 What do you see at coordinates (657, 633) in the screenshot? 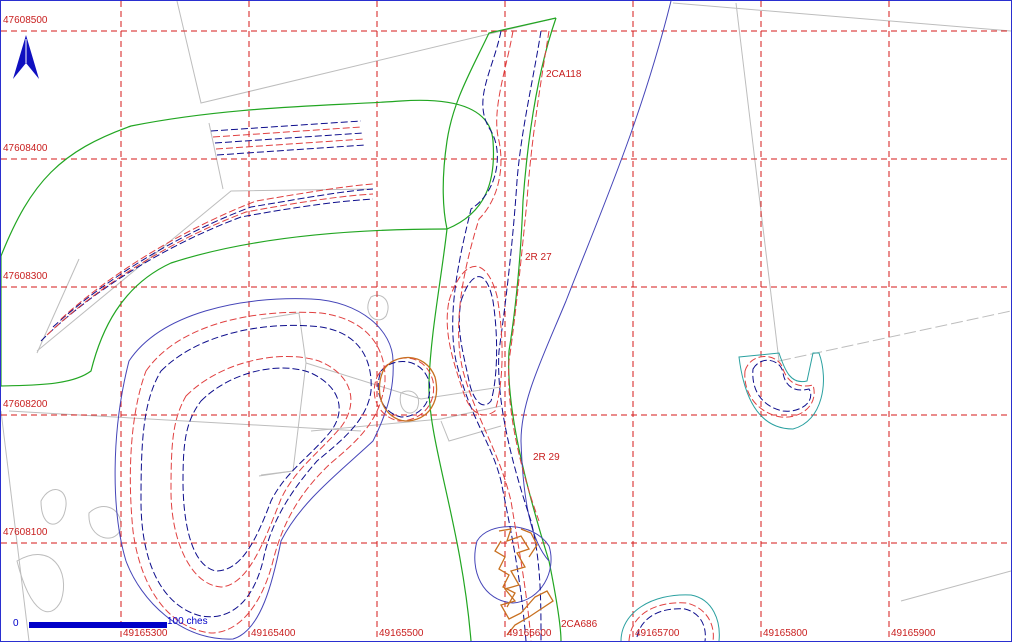
I see `easting-label: 49165700` at bounding box center [657, 633].